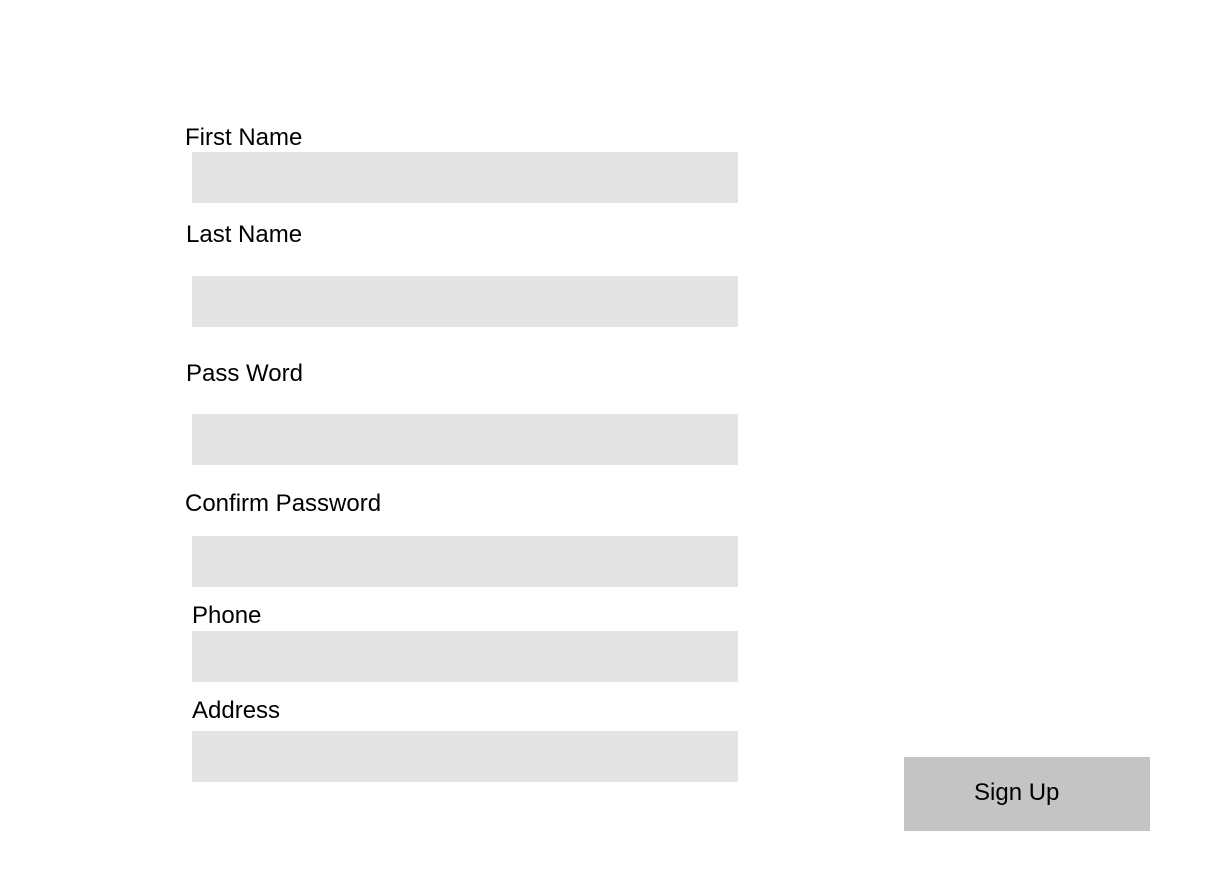  Describe the element at coordinates (227, 615) in the screenshot. I see `phone-label: Phone` at that location.